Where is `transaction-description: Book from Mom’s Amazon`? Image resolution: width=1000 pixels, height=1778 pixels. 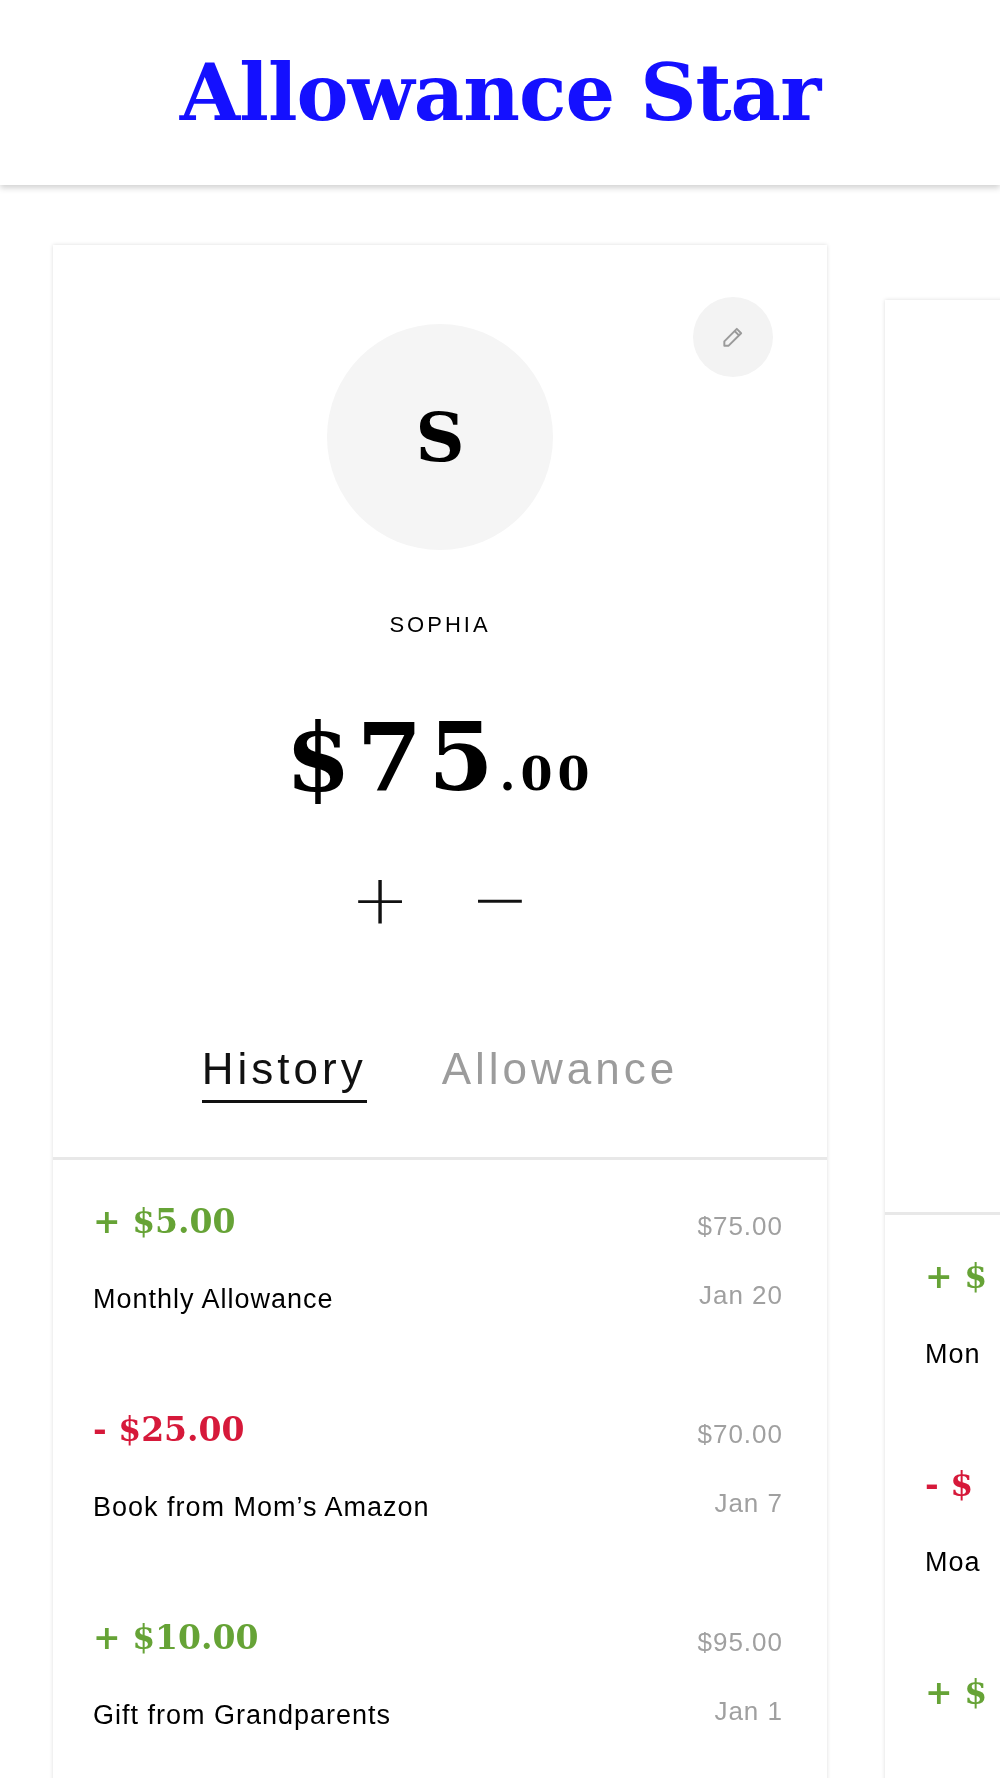
transaction-description: Book from Mom’s Amazon is located at coordinates (261, 1507).